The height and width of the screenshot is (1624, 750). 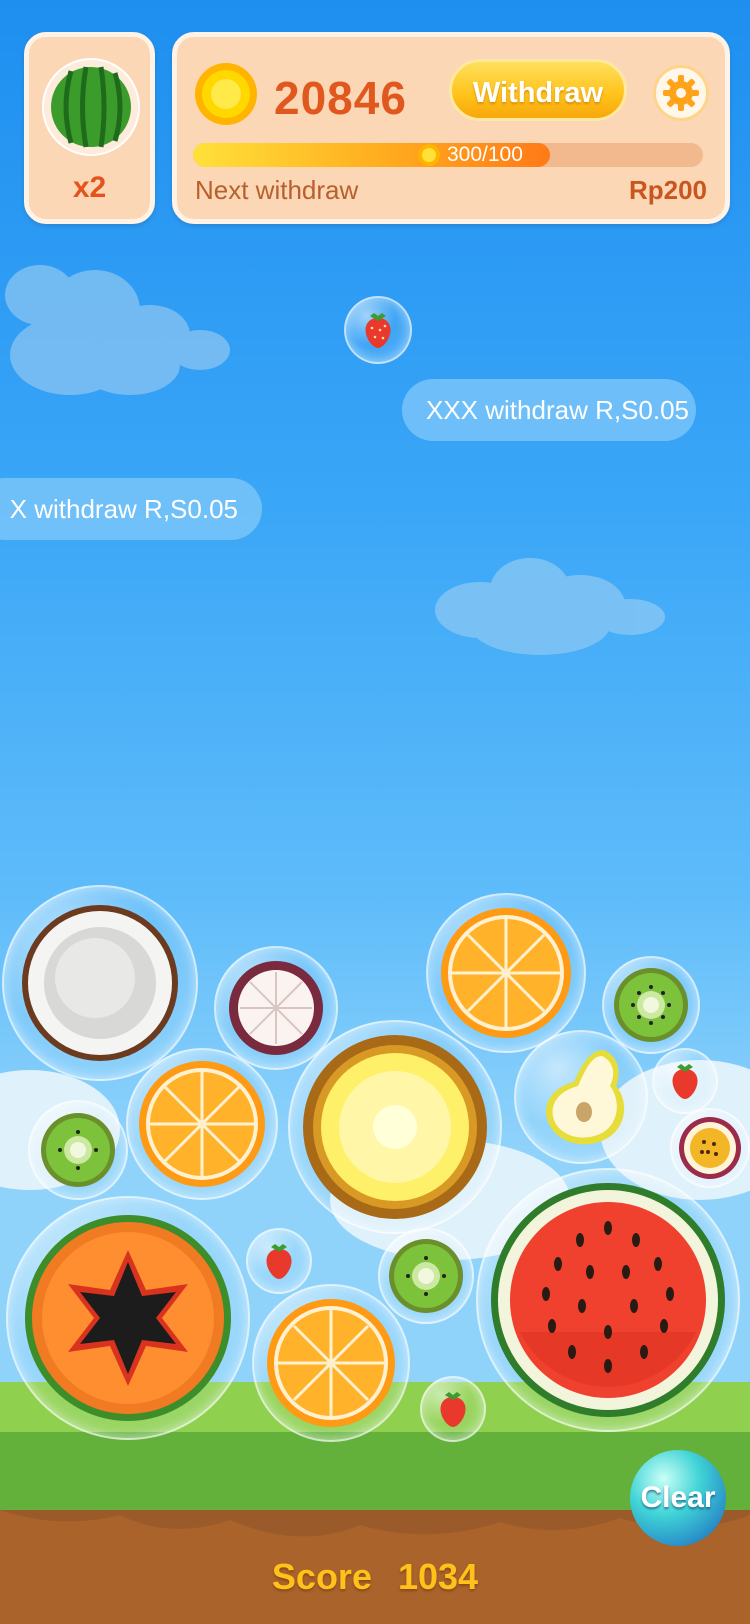 I want to click on settings-button, so click(x=681, y=93).